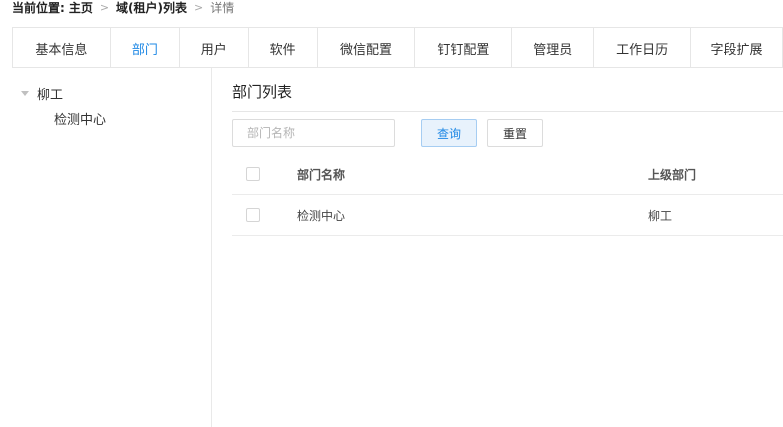 This screenshot has height=427, width=783. I want to click on tab-dingtalk-config: 钉钉配置, so click(464, 48).